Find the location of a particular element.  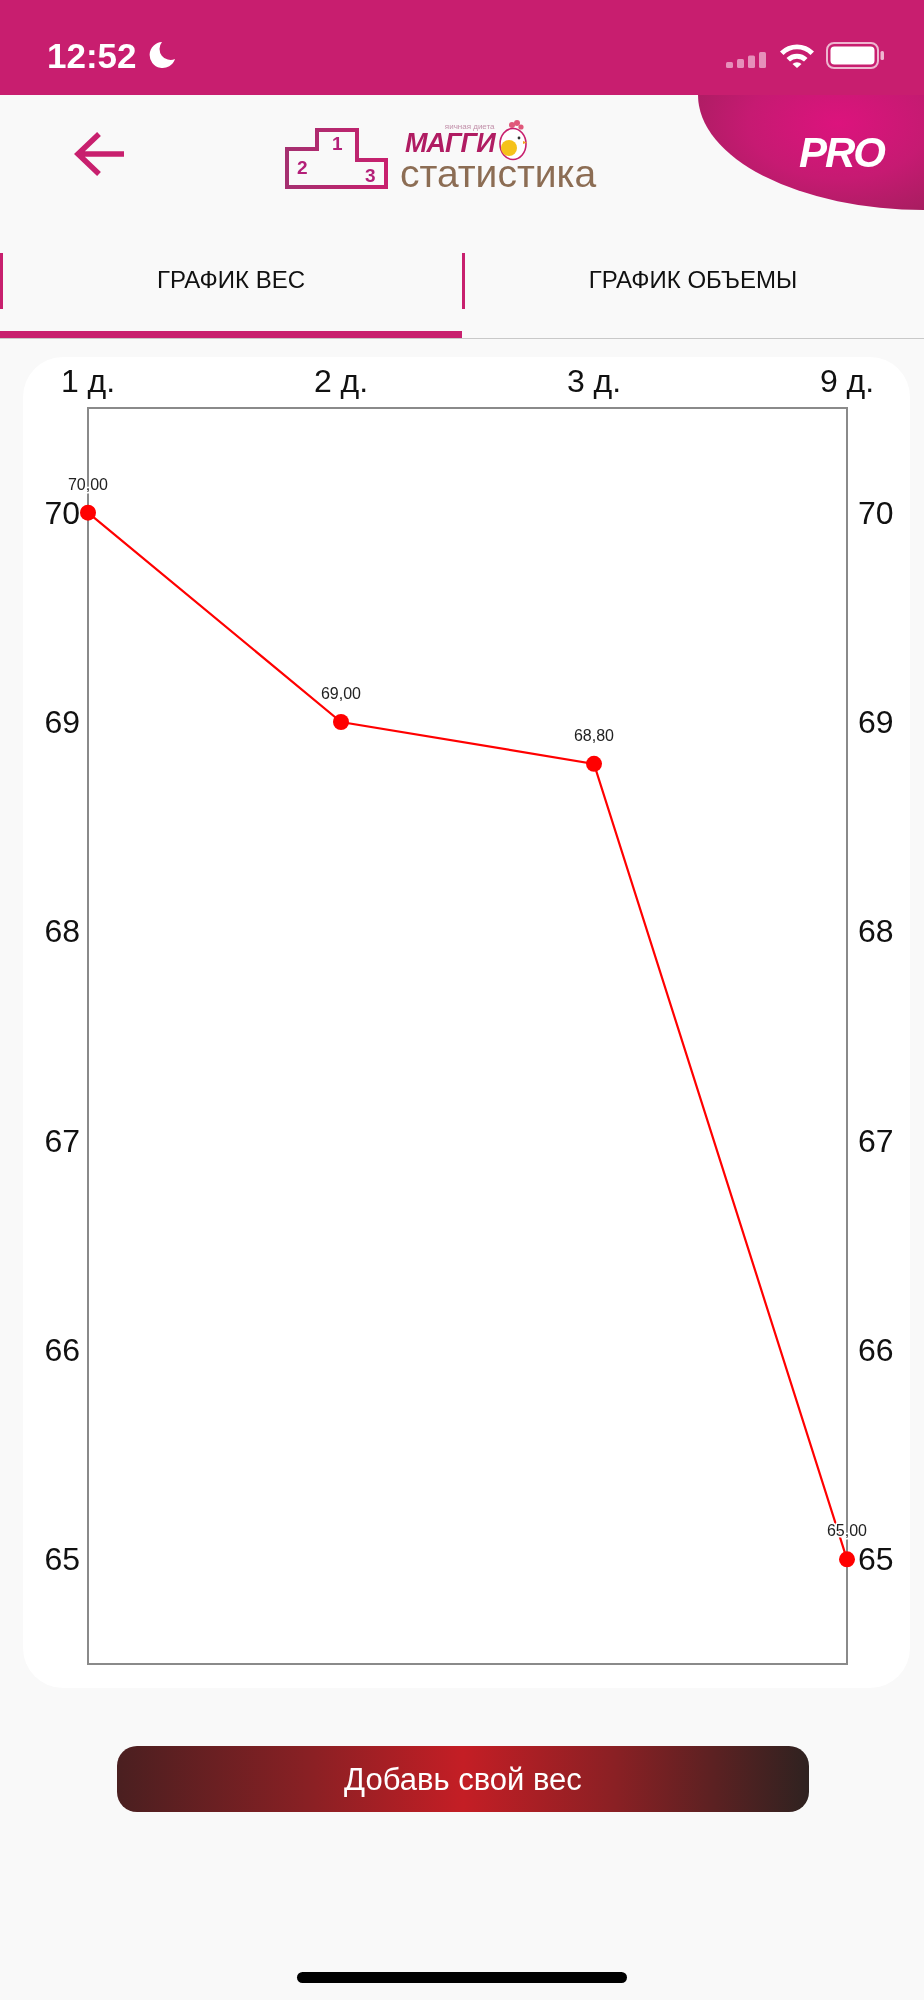

tab: ГРАФИК ОБЪЕМЫ is located at coordinates (693, 291).